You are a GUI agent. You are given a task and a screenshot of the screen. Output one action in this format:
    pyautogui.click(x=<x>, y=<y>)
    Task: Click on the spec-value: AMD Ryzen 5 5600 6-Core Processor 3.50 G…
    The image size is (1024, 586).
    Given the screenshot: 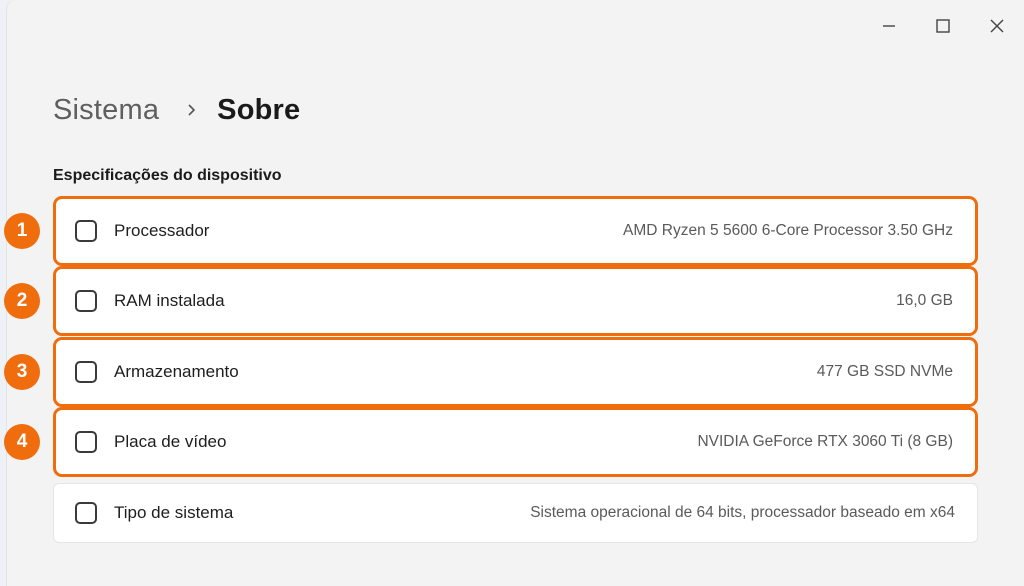 What is the action you would take?
    pyautogui.click(x=788, y=230)
    